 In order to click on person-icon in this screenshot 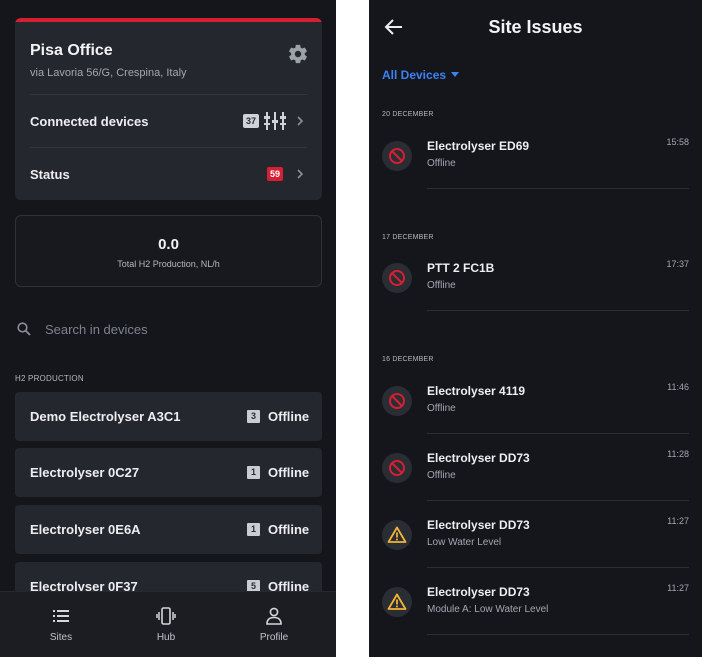, I will do `click(274, 616)`.